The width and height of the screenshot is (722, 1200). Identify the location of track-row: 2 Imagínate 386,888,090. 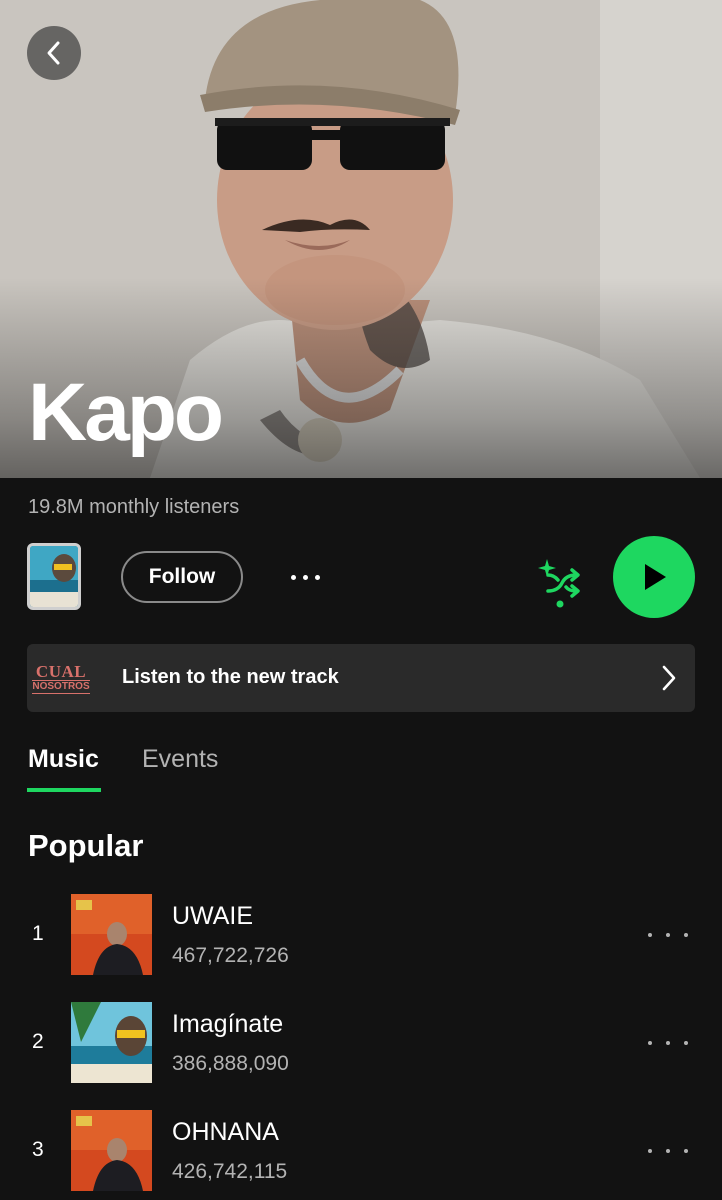
(361, 1043).